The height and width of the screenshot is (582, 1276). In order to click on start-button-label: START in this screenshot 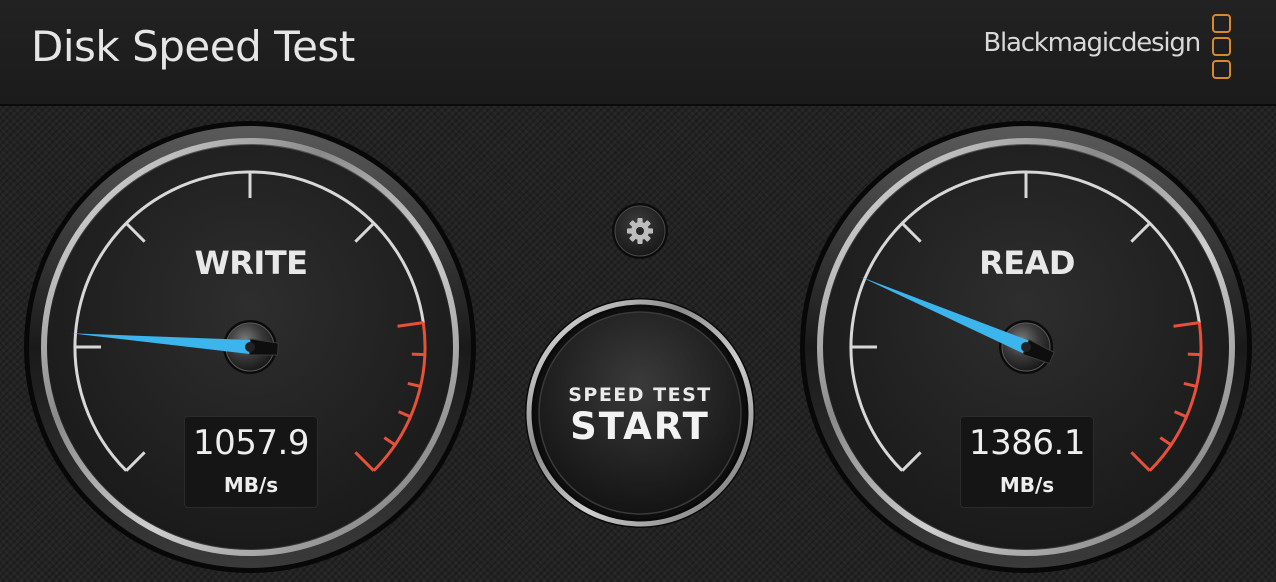, I will do `click(640, 426)`.